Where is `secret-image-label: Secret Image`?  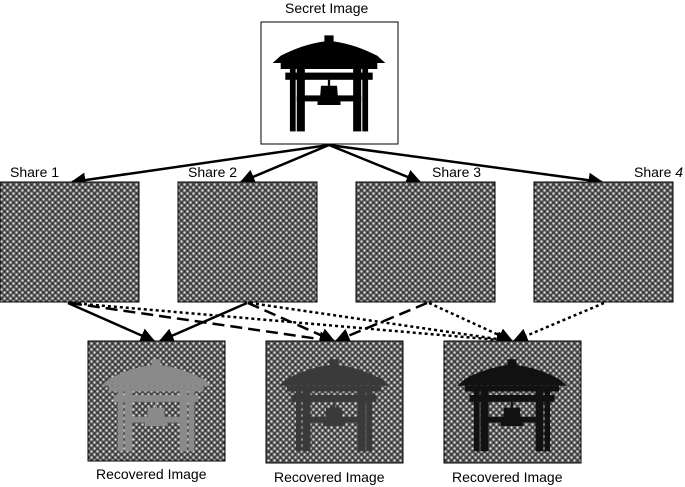
secret-image-label: Secret Image is located at coordinates (327, 8).